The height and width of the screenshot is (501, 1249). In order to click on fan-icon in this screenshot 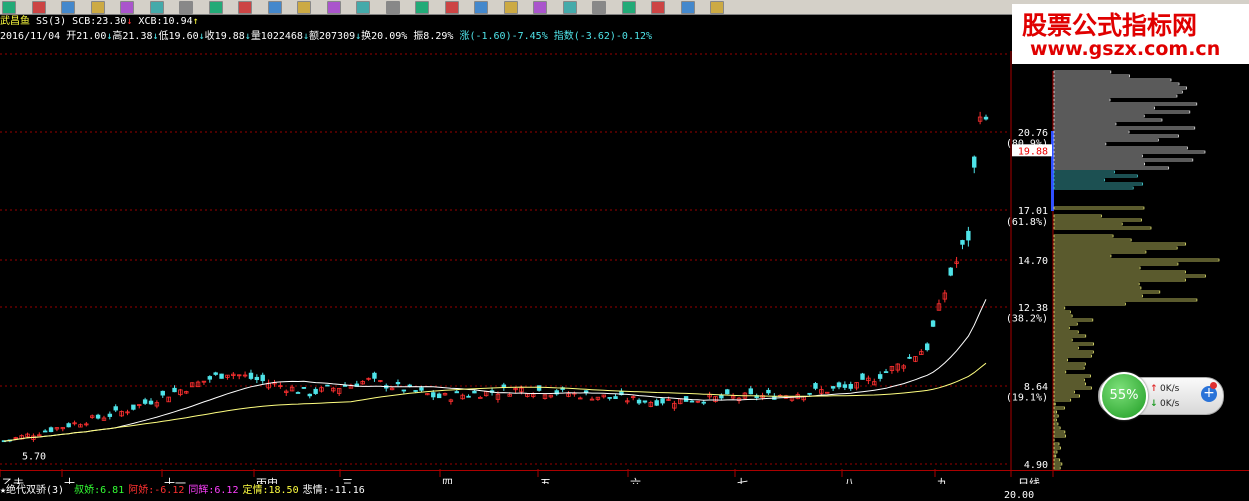, I will do `click(481, 7)`.